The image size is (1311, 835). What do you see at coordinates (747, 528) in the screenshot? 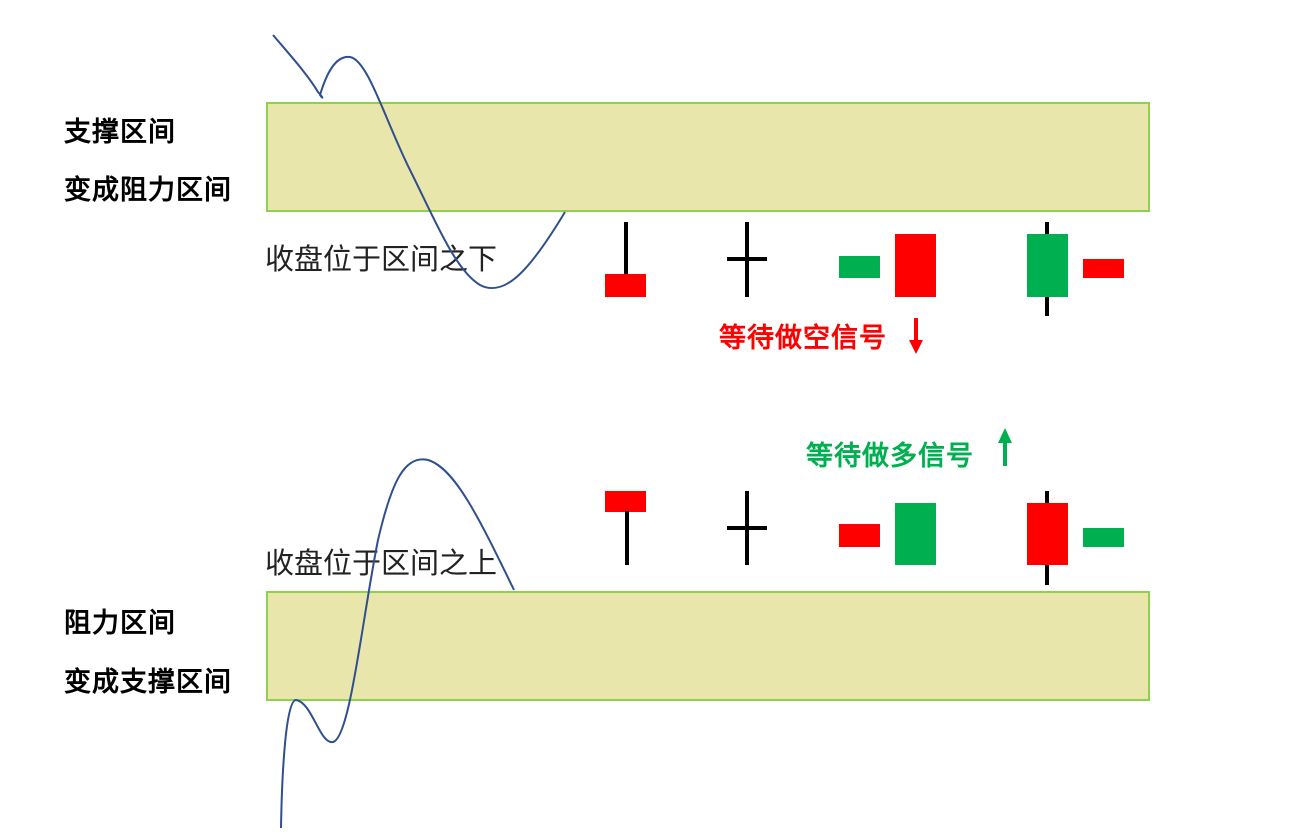
I see `bottom-doji` at bounding box center [747, 528].